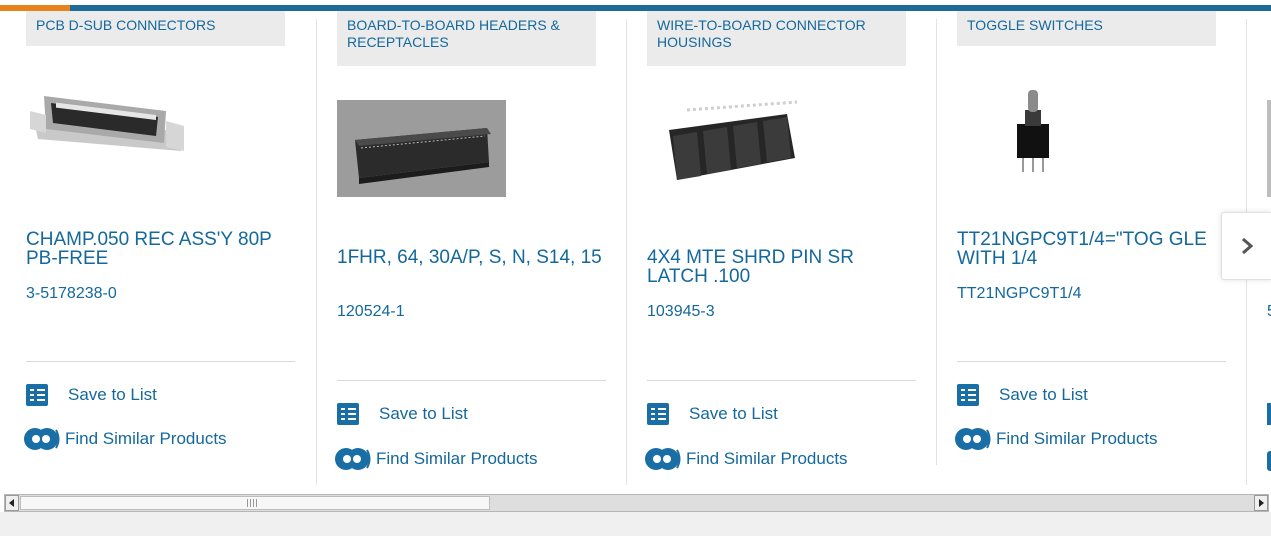  I want to click on part-number: 5, so click(1269, 312).